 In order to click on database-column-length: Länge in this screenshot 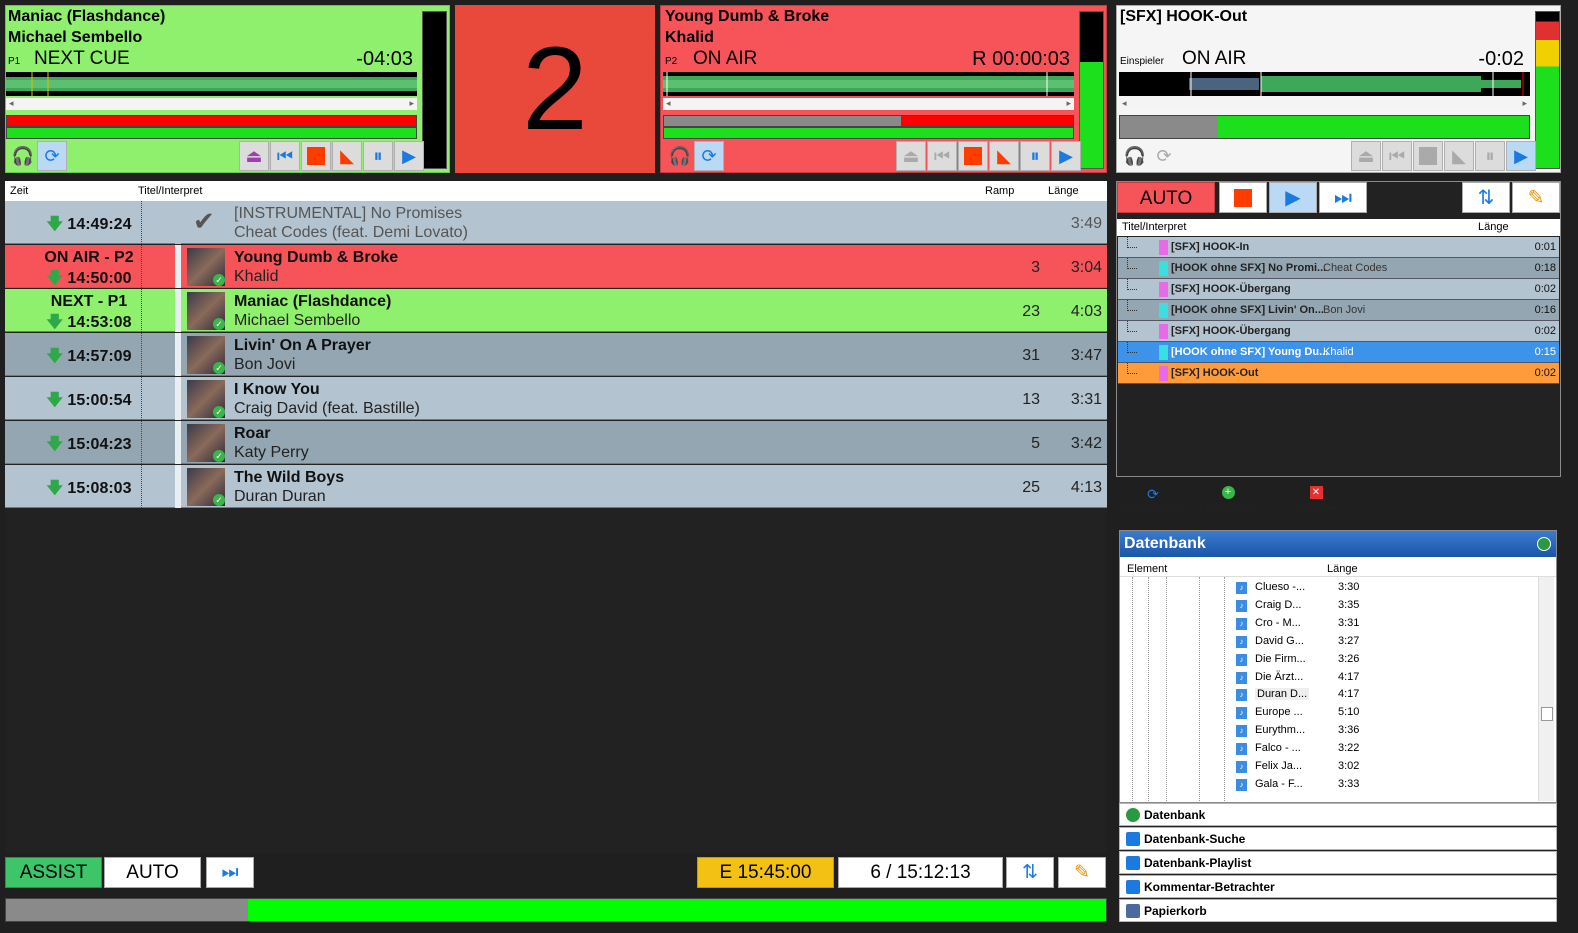, I will do `click(1342, 569)`.